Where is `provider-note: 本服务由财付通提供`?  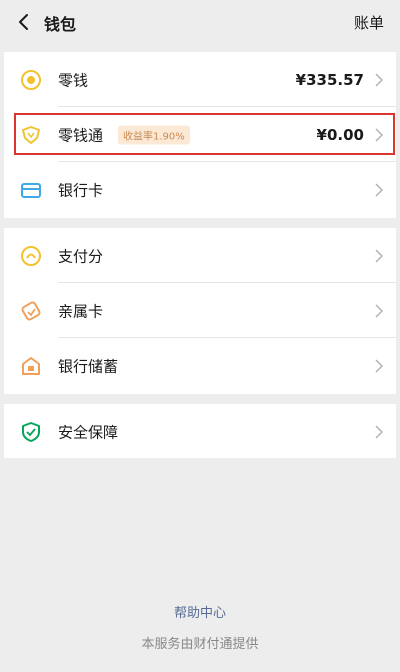 provider-note: 本服务由财付通提供 is located at coordinates (200, 644).